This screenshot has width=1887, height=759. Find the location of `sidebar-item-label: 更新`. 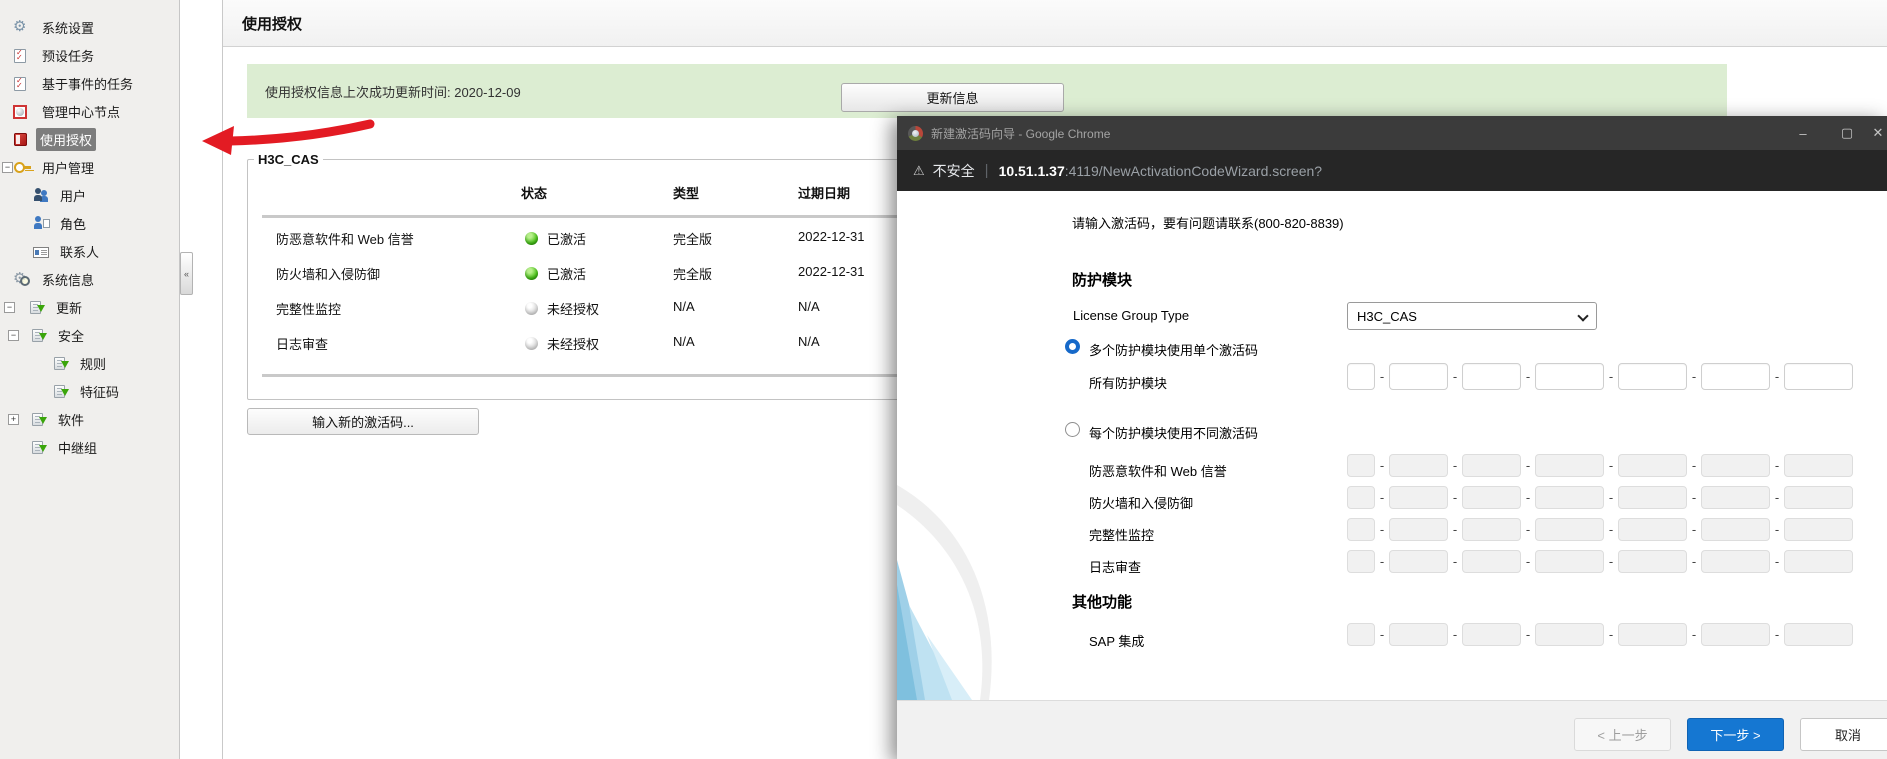

sidebar-item-label: 更新 is located at coordinates (69, 308).